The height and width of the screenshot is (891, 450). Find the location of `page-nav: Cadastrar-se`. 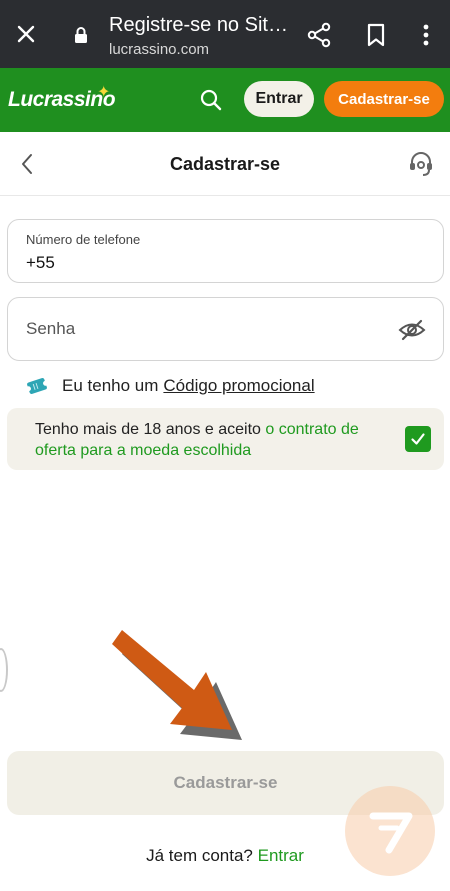

page-nav: Cadastrar-se is located at coordinates (225, 164).